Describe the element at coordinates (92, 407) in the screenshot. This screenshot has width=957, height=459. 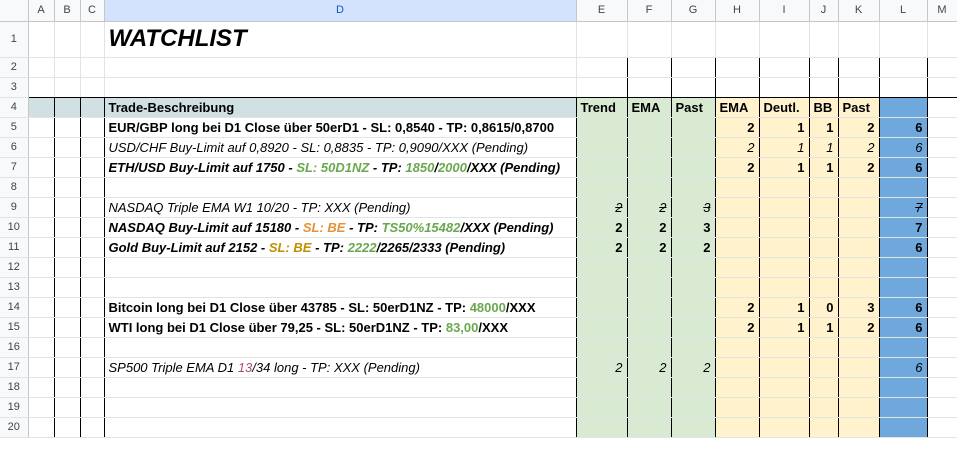
I see `cell-c19` at that location.